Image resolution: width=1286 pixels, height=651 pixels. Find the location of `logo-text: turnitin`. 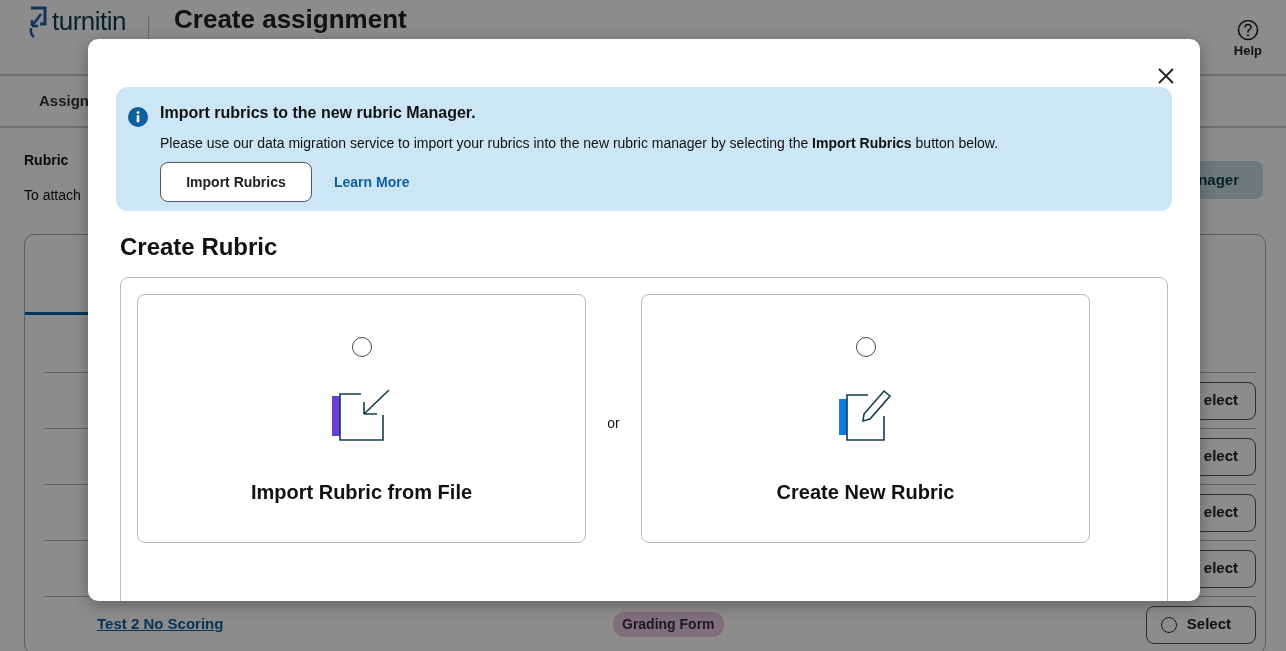

logo-text: turnitin is located at coordinates (89, 21).